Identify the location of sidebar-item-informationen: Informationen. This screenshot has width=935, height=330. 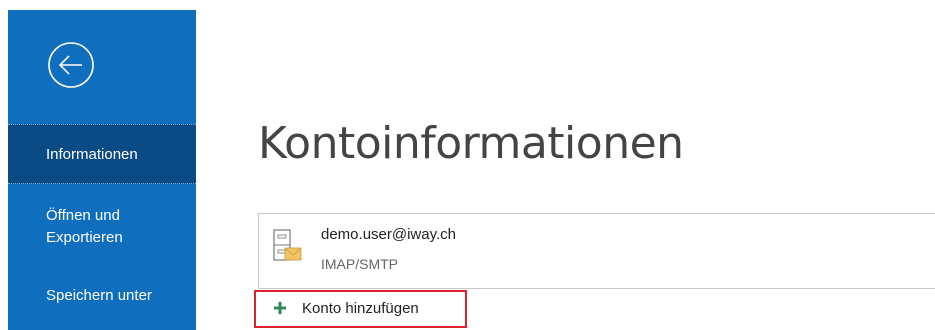
(102, 154).